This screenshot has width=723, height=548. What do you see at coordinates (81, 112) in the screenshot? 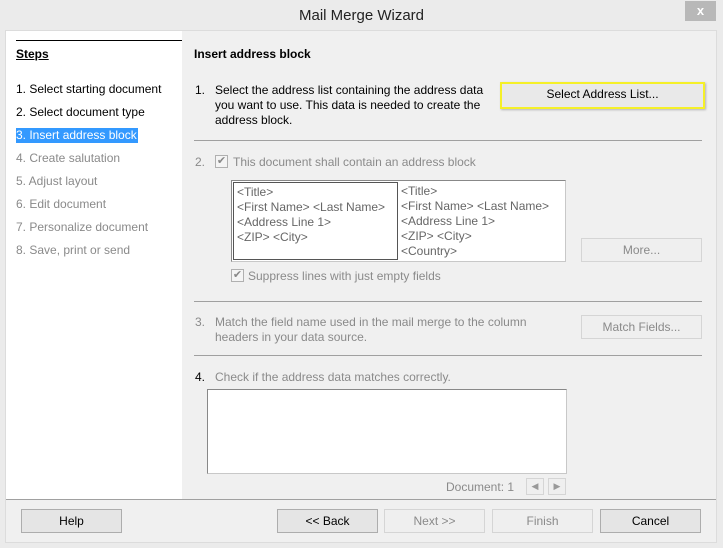
I see `step-item-2: 2. Select document type` at bounding box center [81, 112].